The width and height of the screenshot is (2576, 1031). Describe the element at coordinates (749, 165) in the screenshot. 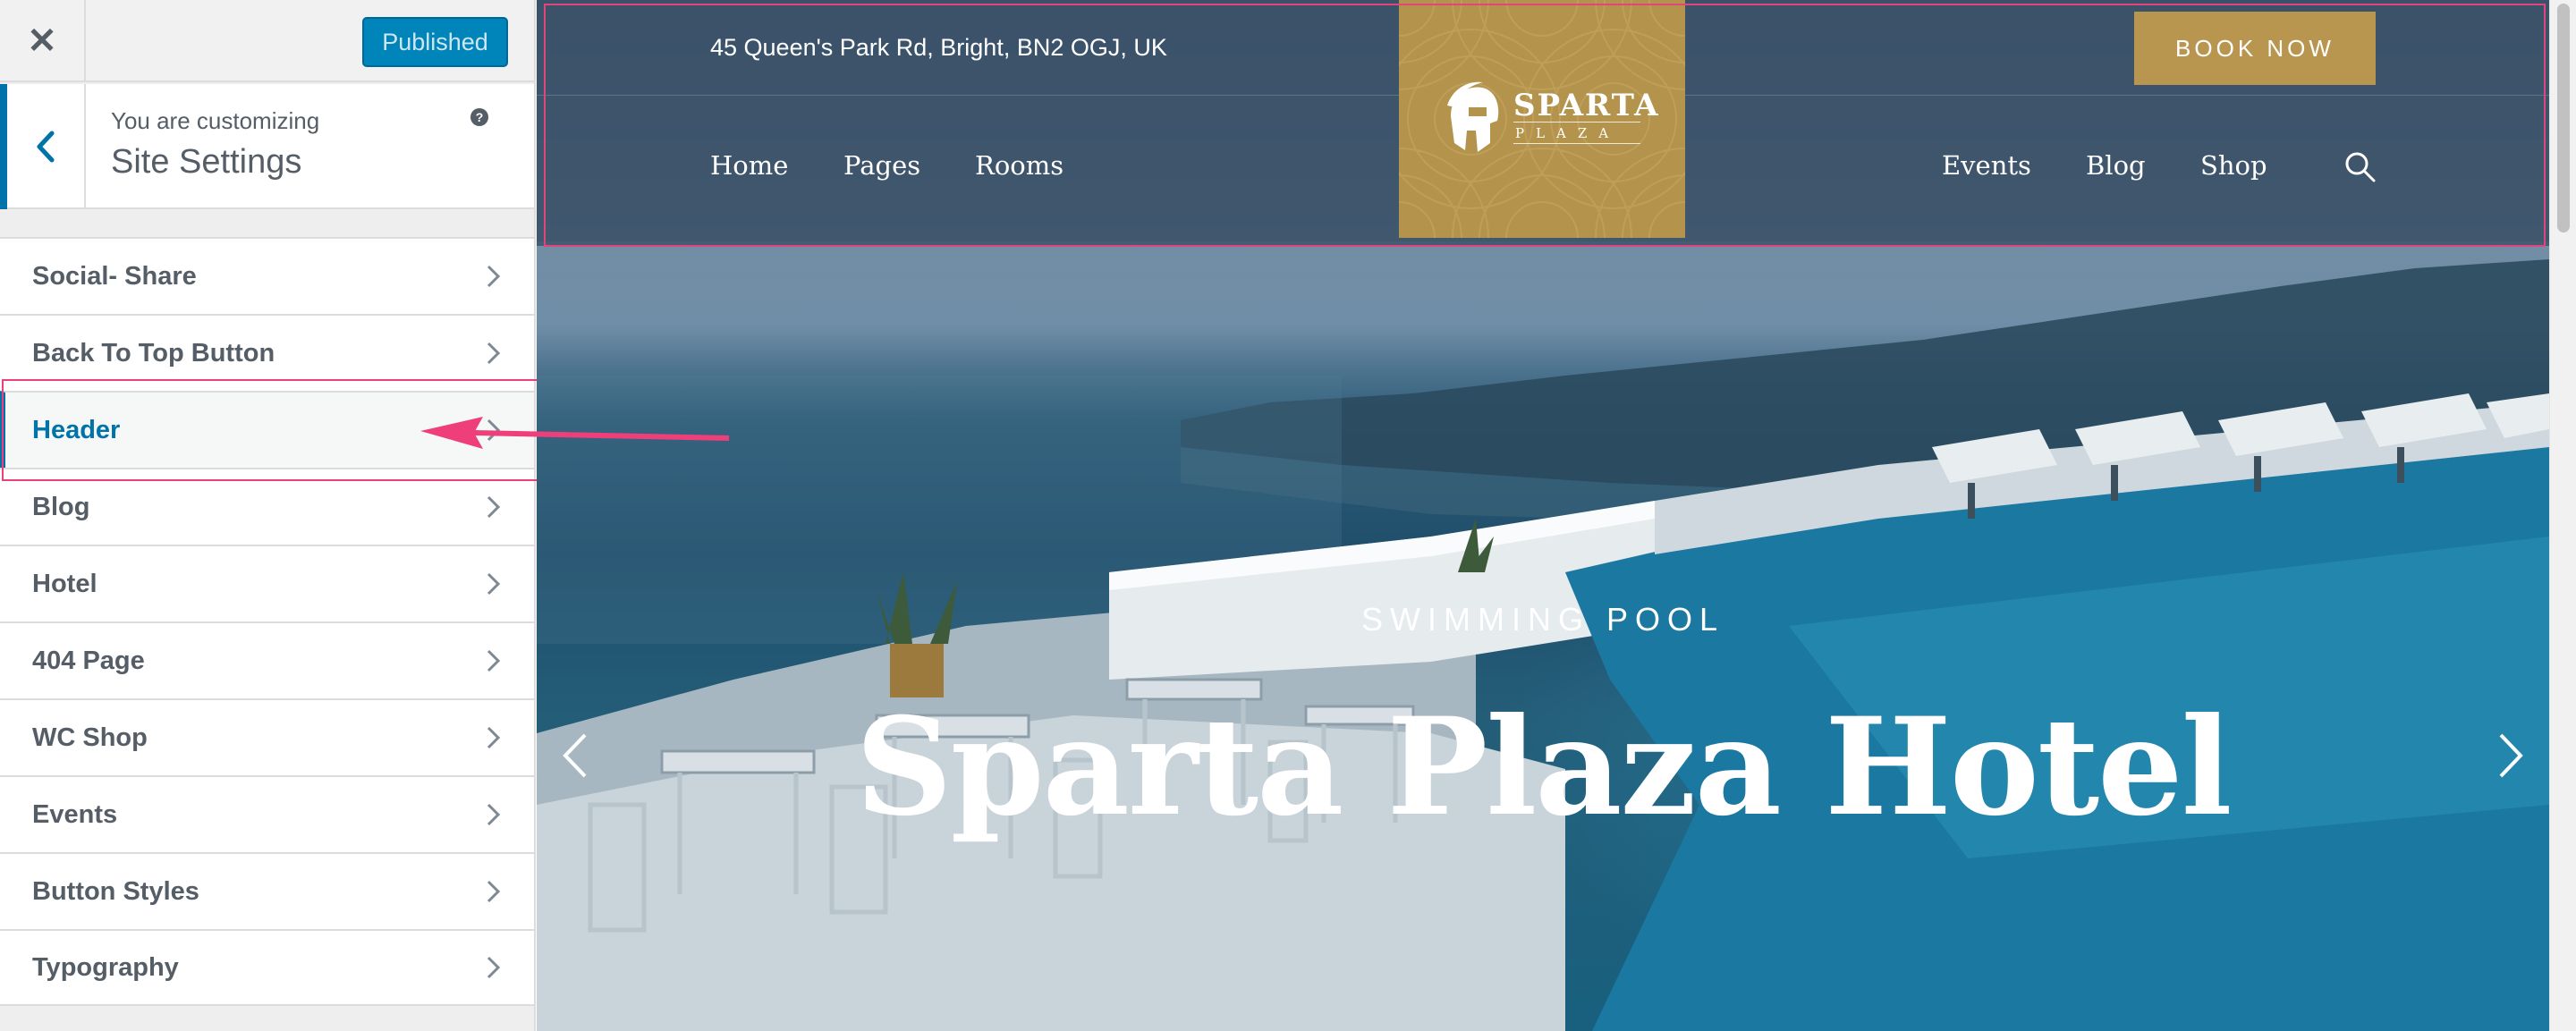

I see `nav-home: Home` at that location.